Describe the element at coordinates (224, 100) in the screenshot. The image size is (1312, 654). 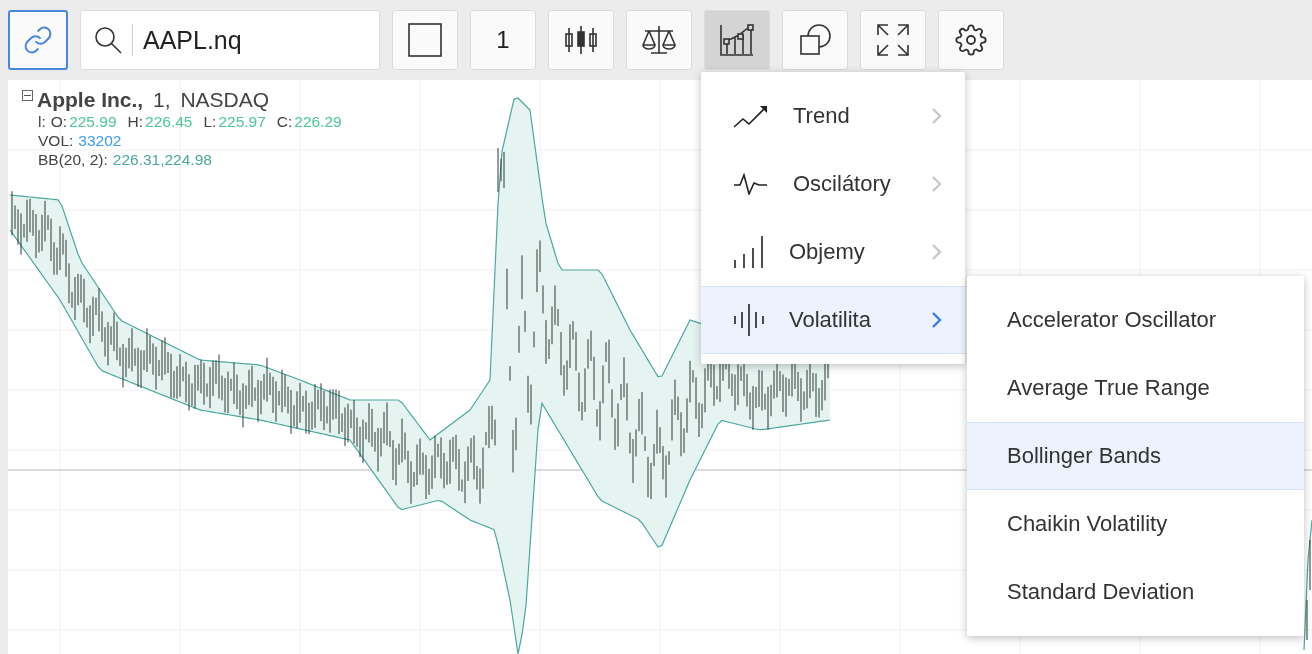
I see `exchange-name: NASDAQ` at that location.